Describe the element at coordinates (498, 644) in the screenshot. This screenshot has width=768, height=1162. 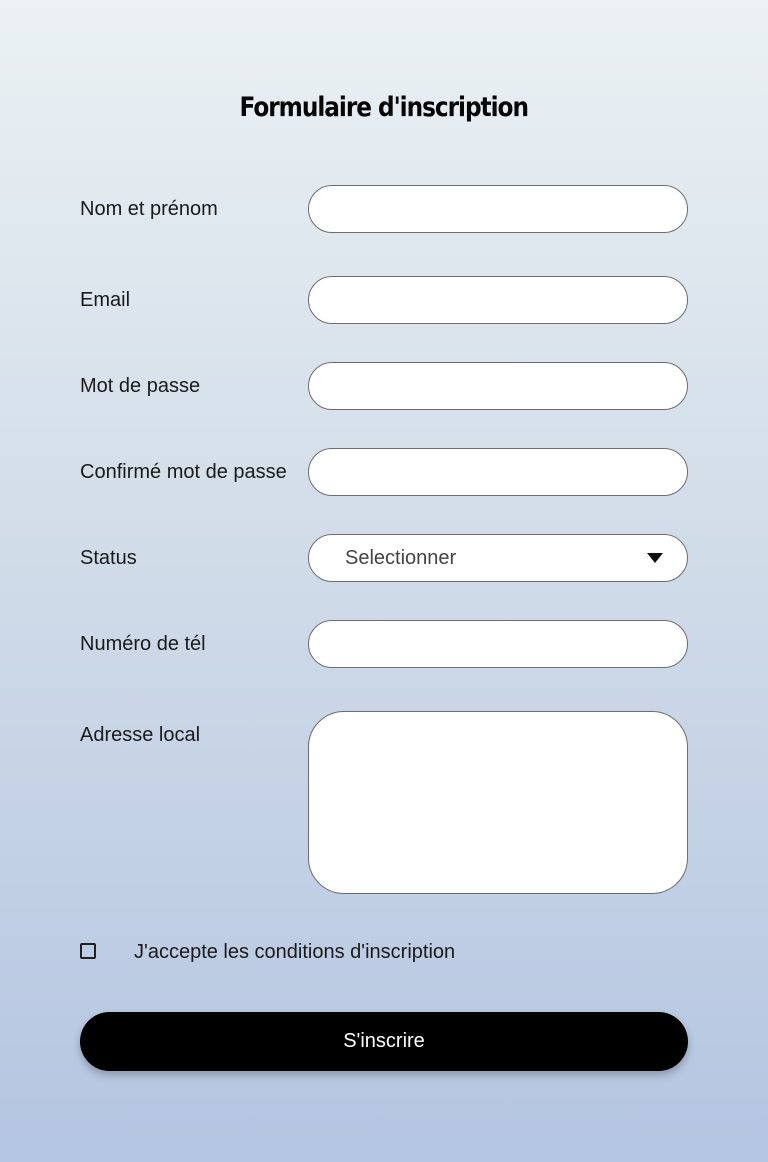
I see `phone-input` at that location.